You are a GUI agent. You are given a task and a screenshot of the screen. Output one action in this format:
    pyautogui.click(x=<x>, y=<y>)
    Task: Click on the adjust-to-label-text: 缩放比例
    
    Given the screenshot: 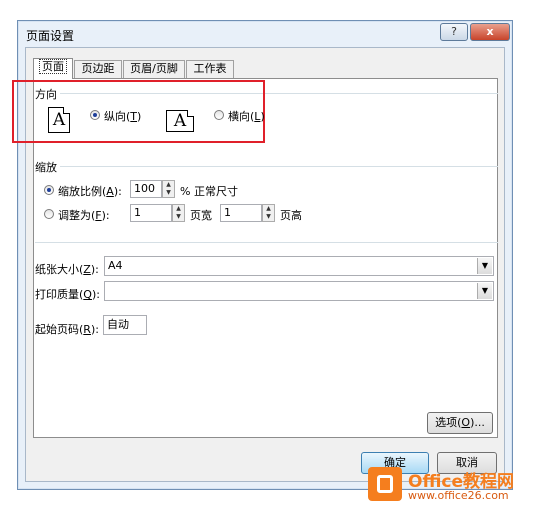 What is the action you would take?
    pyautogui.click(x=80, y=191)
    